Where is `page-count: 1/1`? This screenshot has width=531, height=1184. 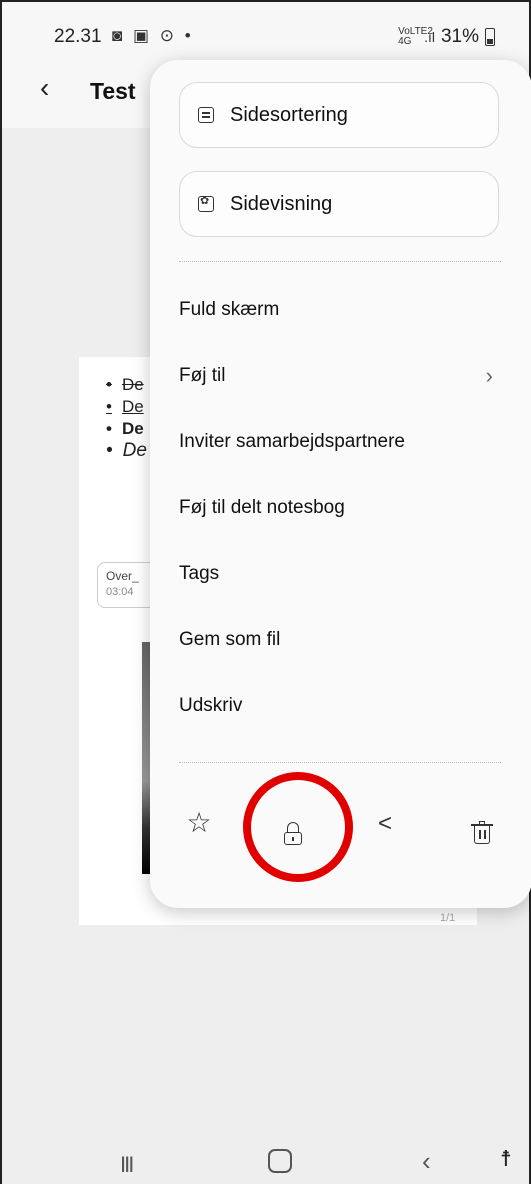 page-count: 1/1 is located at coordinates (448, 918).